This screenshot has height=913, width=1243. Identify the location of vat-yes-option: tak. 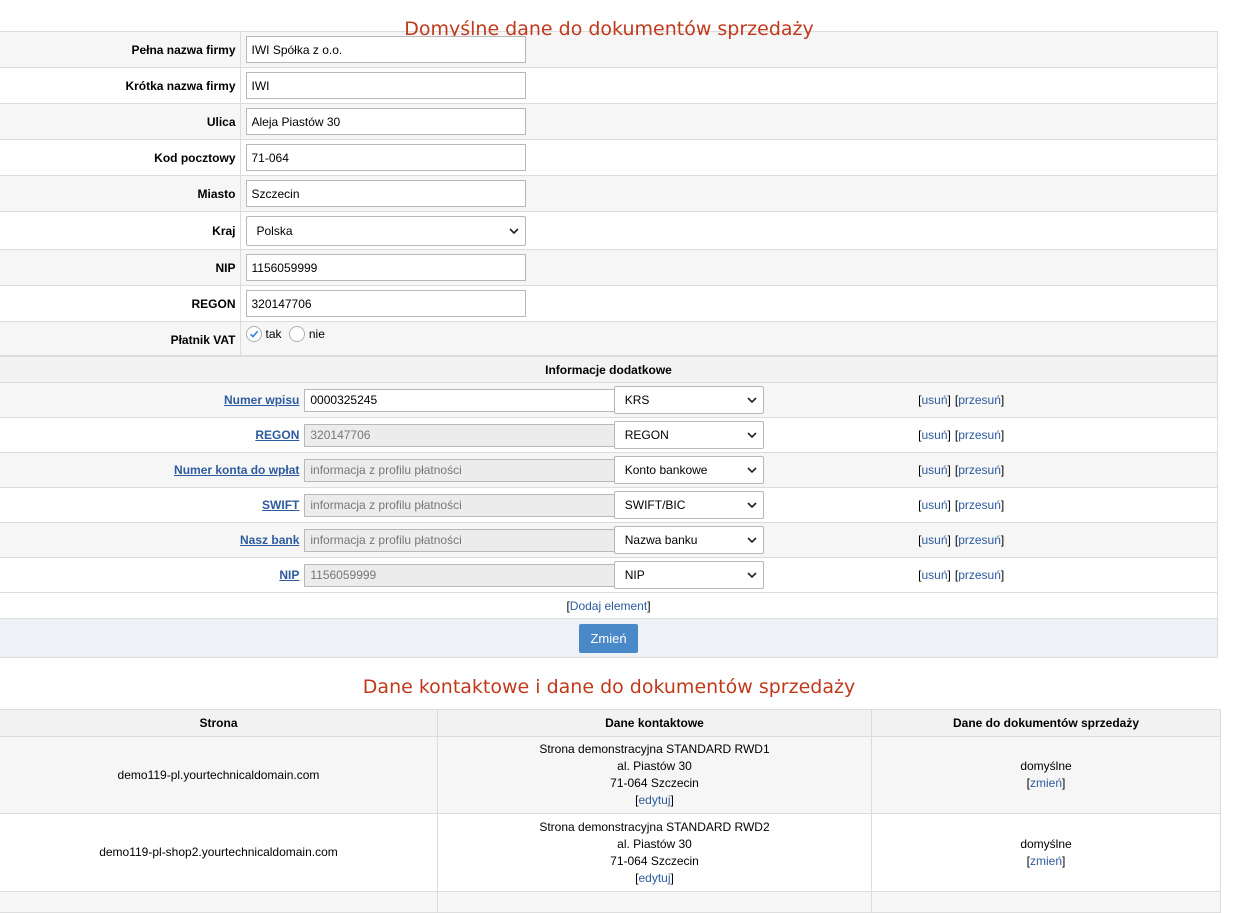
(263, 334).